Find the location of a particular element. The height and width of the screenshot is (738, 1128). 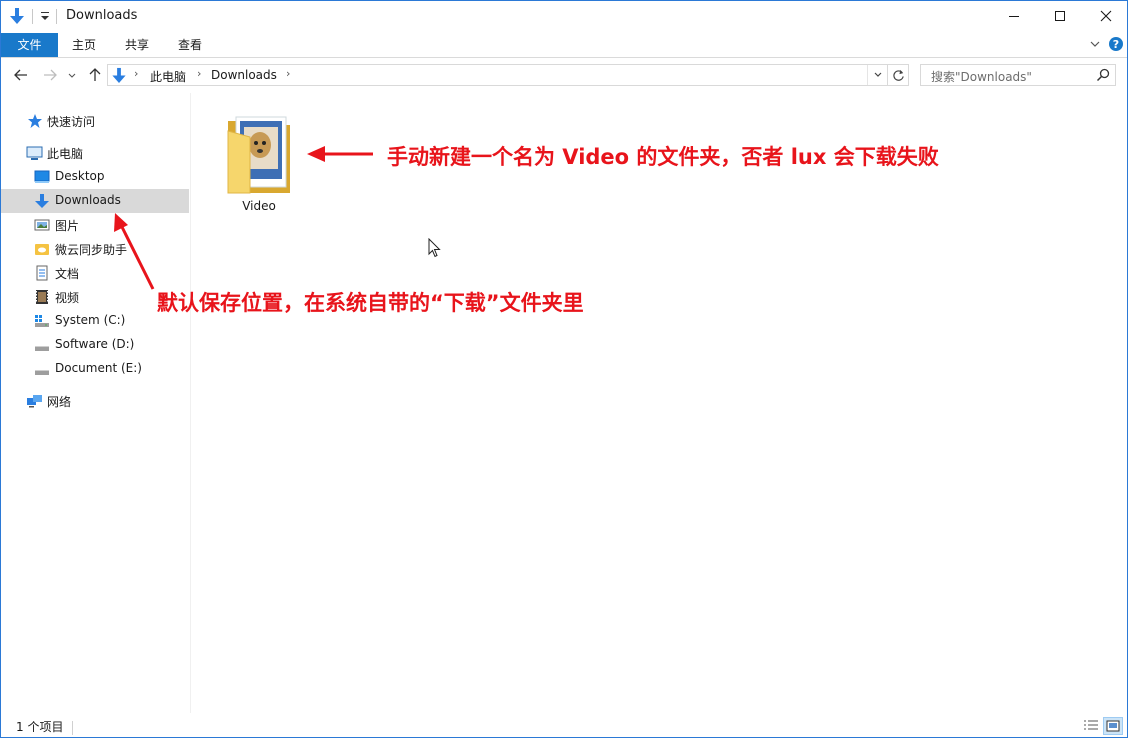

nav-item-label: Document (E:) is located at coordinates (98, 368).